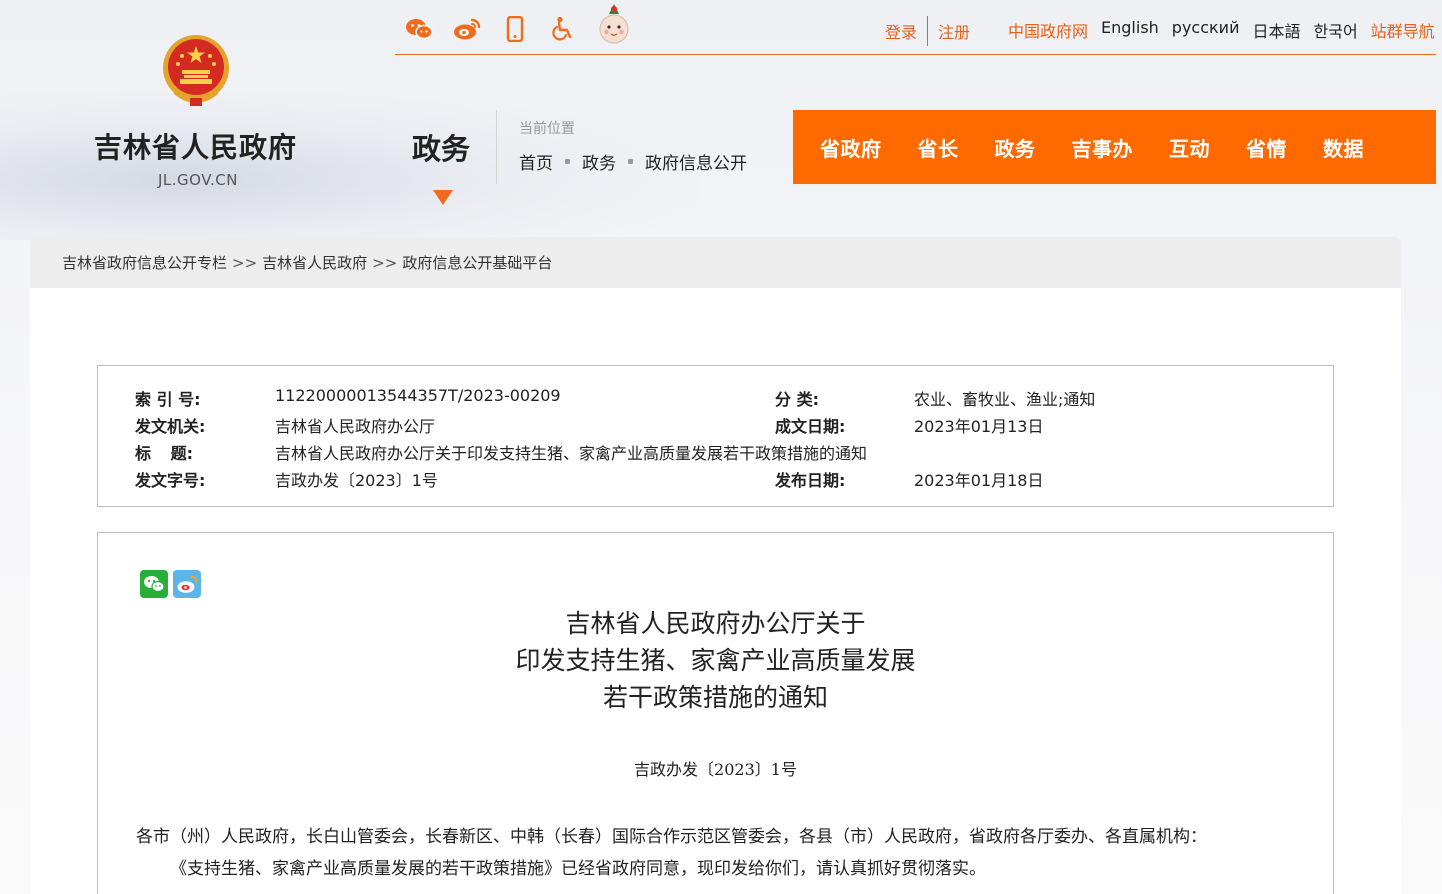 Image resolution: width=1442 pixels, height=894 pixels. Describe the element at coordinates (443, 197) in the screenshot. I see `section-arrow-icon` at that location.